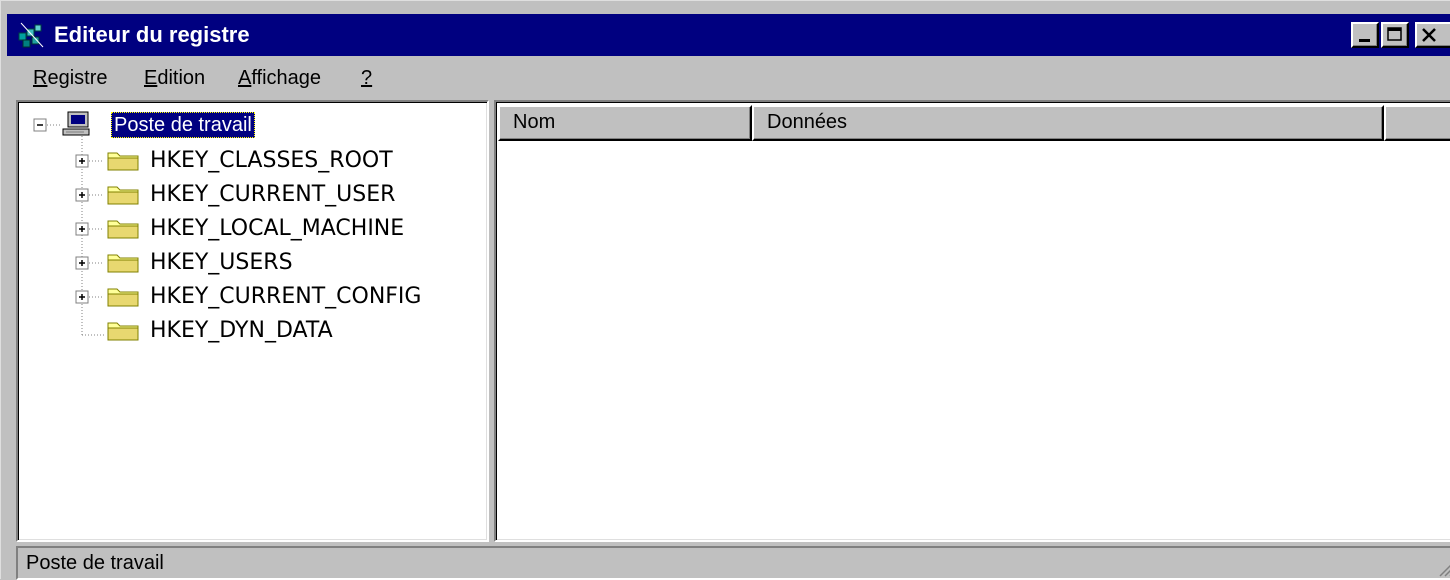  What do you see at coordinates (77, 78) in the screenshot?
I see `menu-label: egistre` at bounding box center [77, 78].